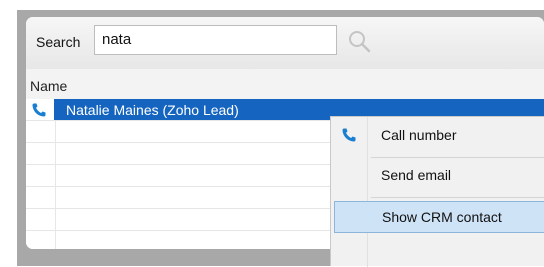 The width and height of the screenshot is (544, 267). What do you see at coordinates (419, 135) in the screenshot?
I see `menu-item-label: Call number` at bounding box center [419, 135].